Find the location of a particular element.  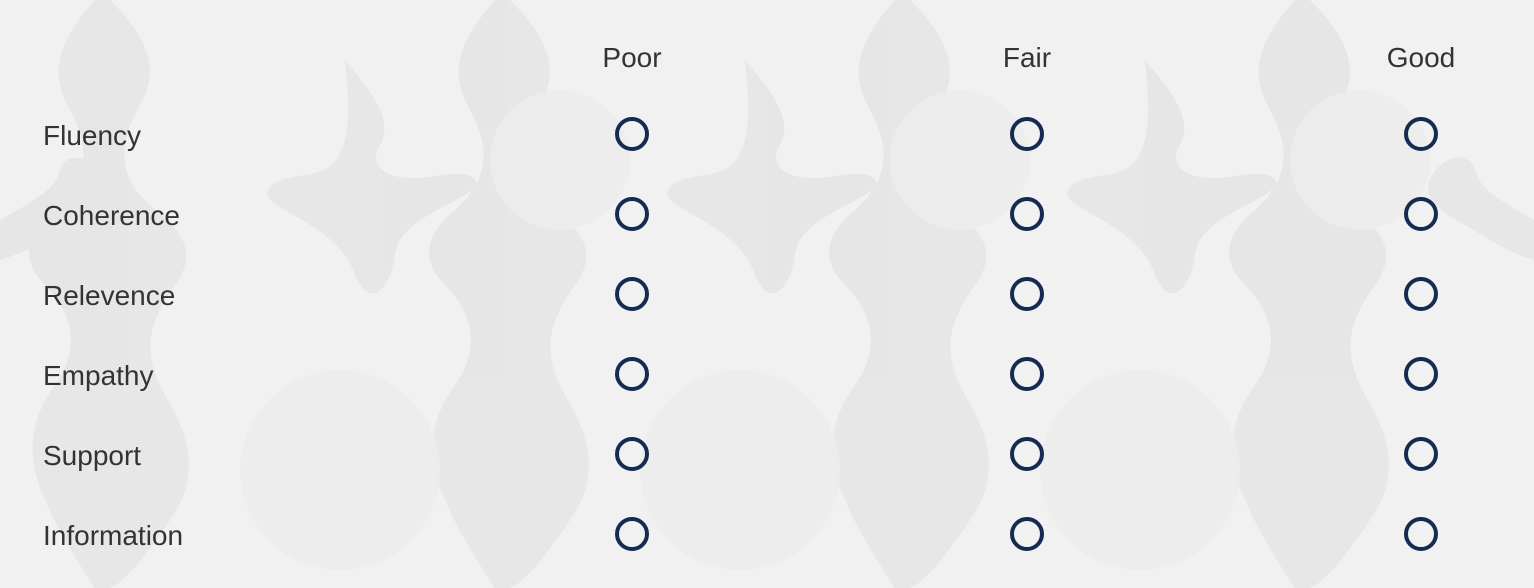

coherence-fair-radio is located at coordinates (1027, 214).